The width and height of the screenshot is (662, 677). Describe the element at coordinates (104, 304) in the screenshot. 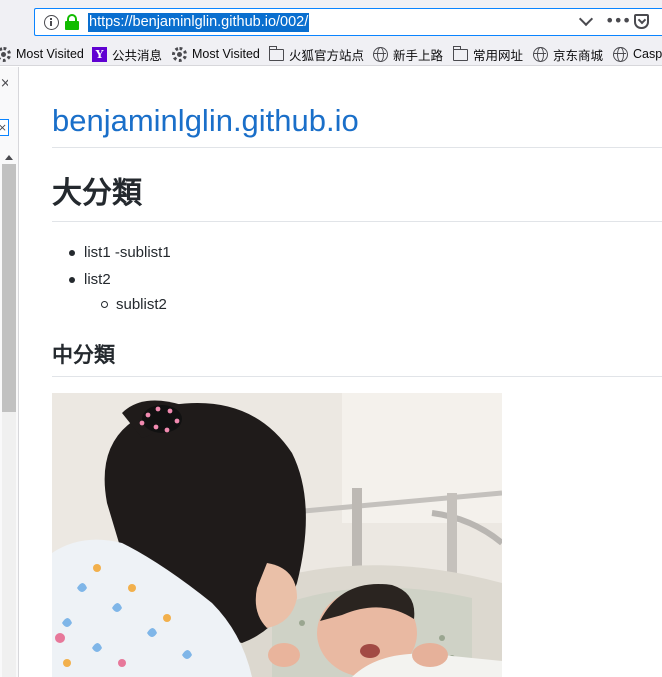

I see `hollow-bullet-icon` at that location.